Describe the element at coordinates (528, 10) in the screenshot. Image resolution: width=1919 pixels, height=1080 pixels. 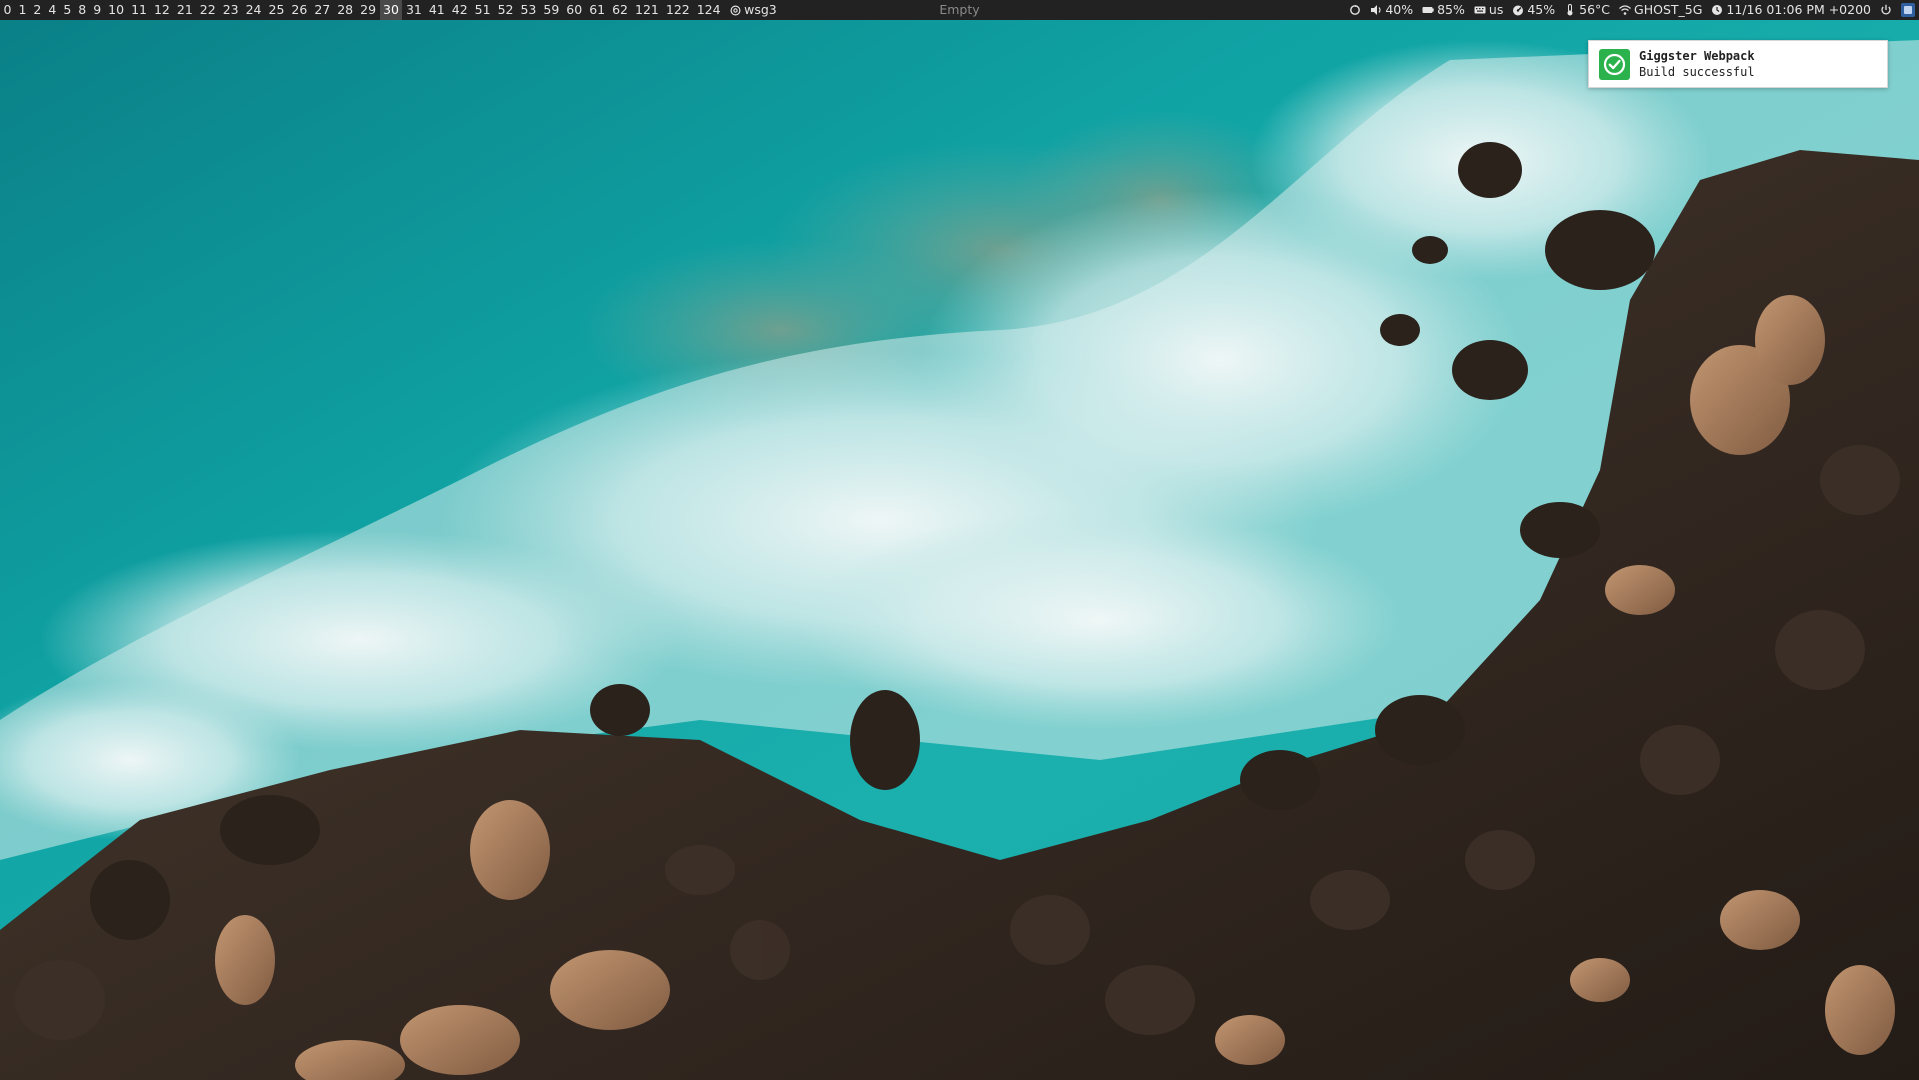
I see `workspace-button-53: 53` at that location.